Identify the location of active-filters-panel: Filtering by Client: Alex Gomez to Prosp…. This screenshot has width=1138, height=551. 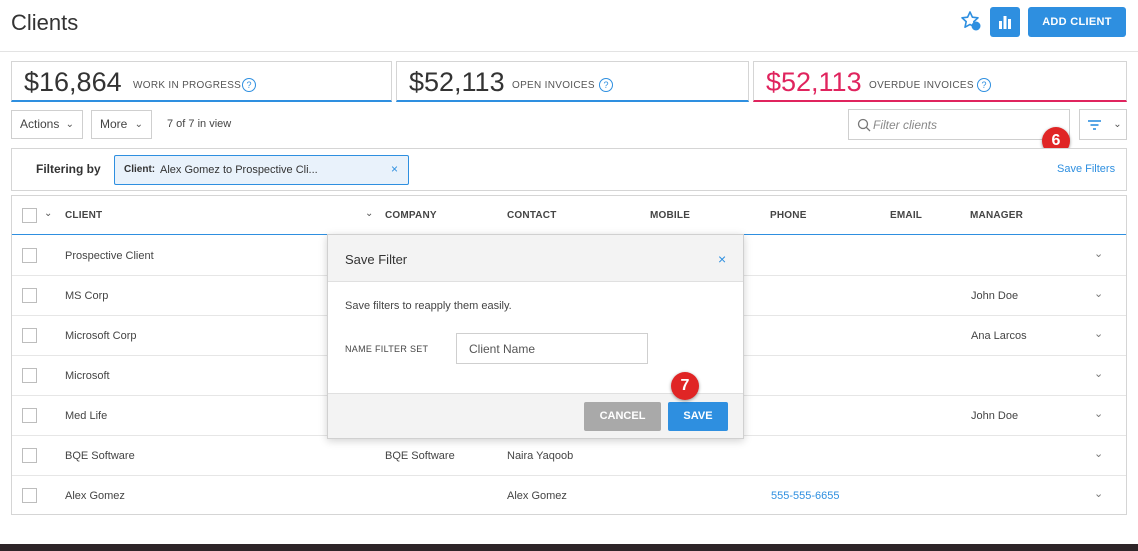
(569, 169).